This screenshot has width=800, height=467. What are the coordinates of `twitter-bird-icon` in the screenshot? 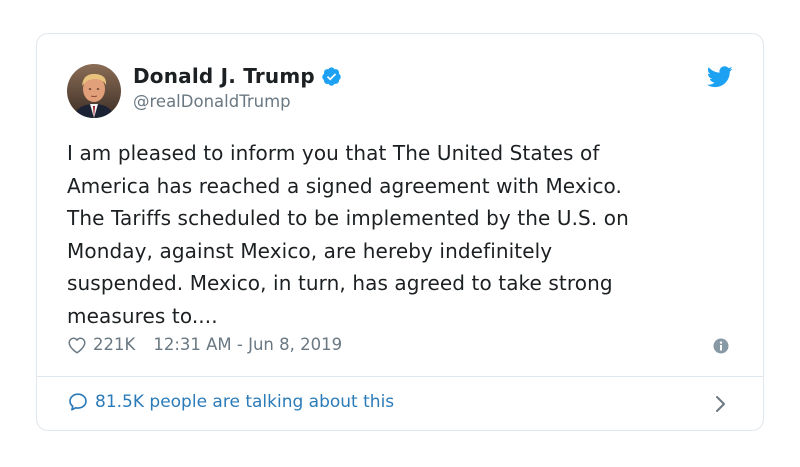 It's located at (719, 77).